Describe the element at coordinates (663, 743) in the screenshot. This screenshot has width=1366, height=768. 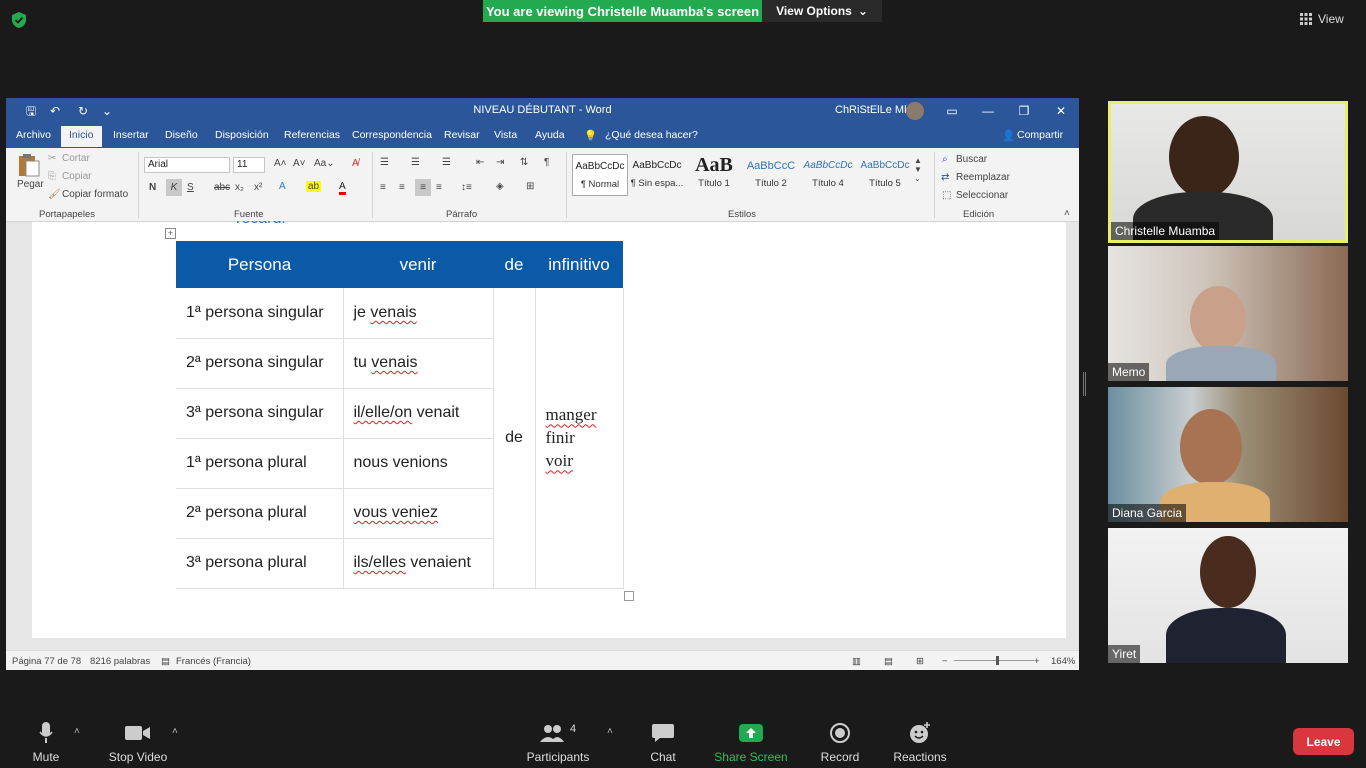
I see `chat-button: Chat` at that location.